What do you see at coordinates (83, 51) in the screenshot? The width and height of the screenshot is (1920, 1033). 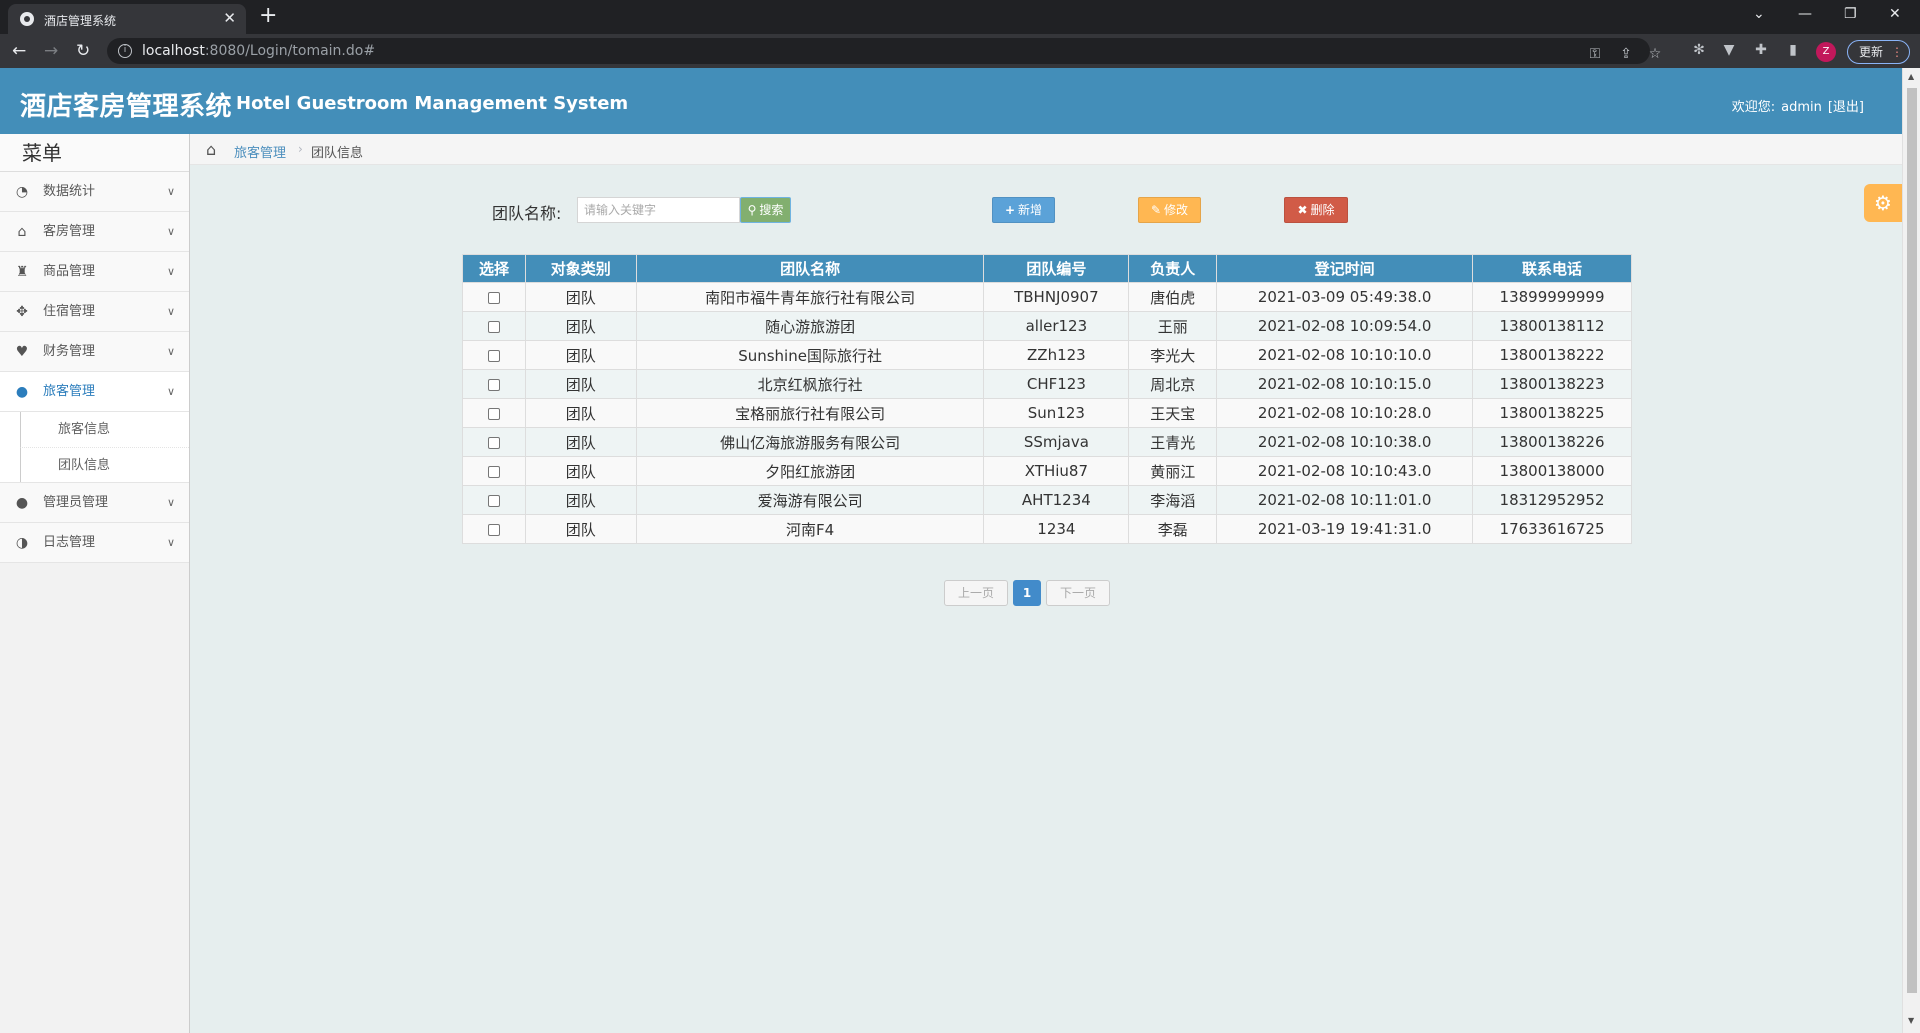 I see `reload-icon: ↻` at bounding box center [83, 51].